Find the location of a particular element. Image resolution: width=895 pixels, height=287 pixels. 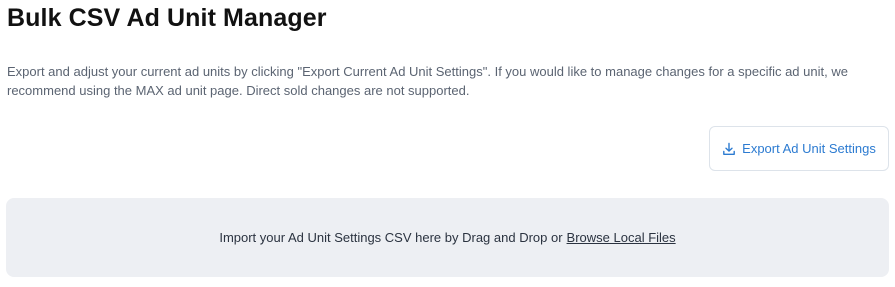

browse-local-files-link: Browse Local Files is located at coordinates (621, 237).